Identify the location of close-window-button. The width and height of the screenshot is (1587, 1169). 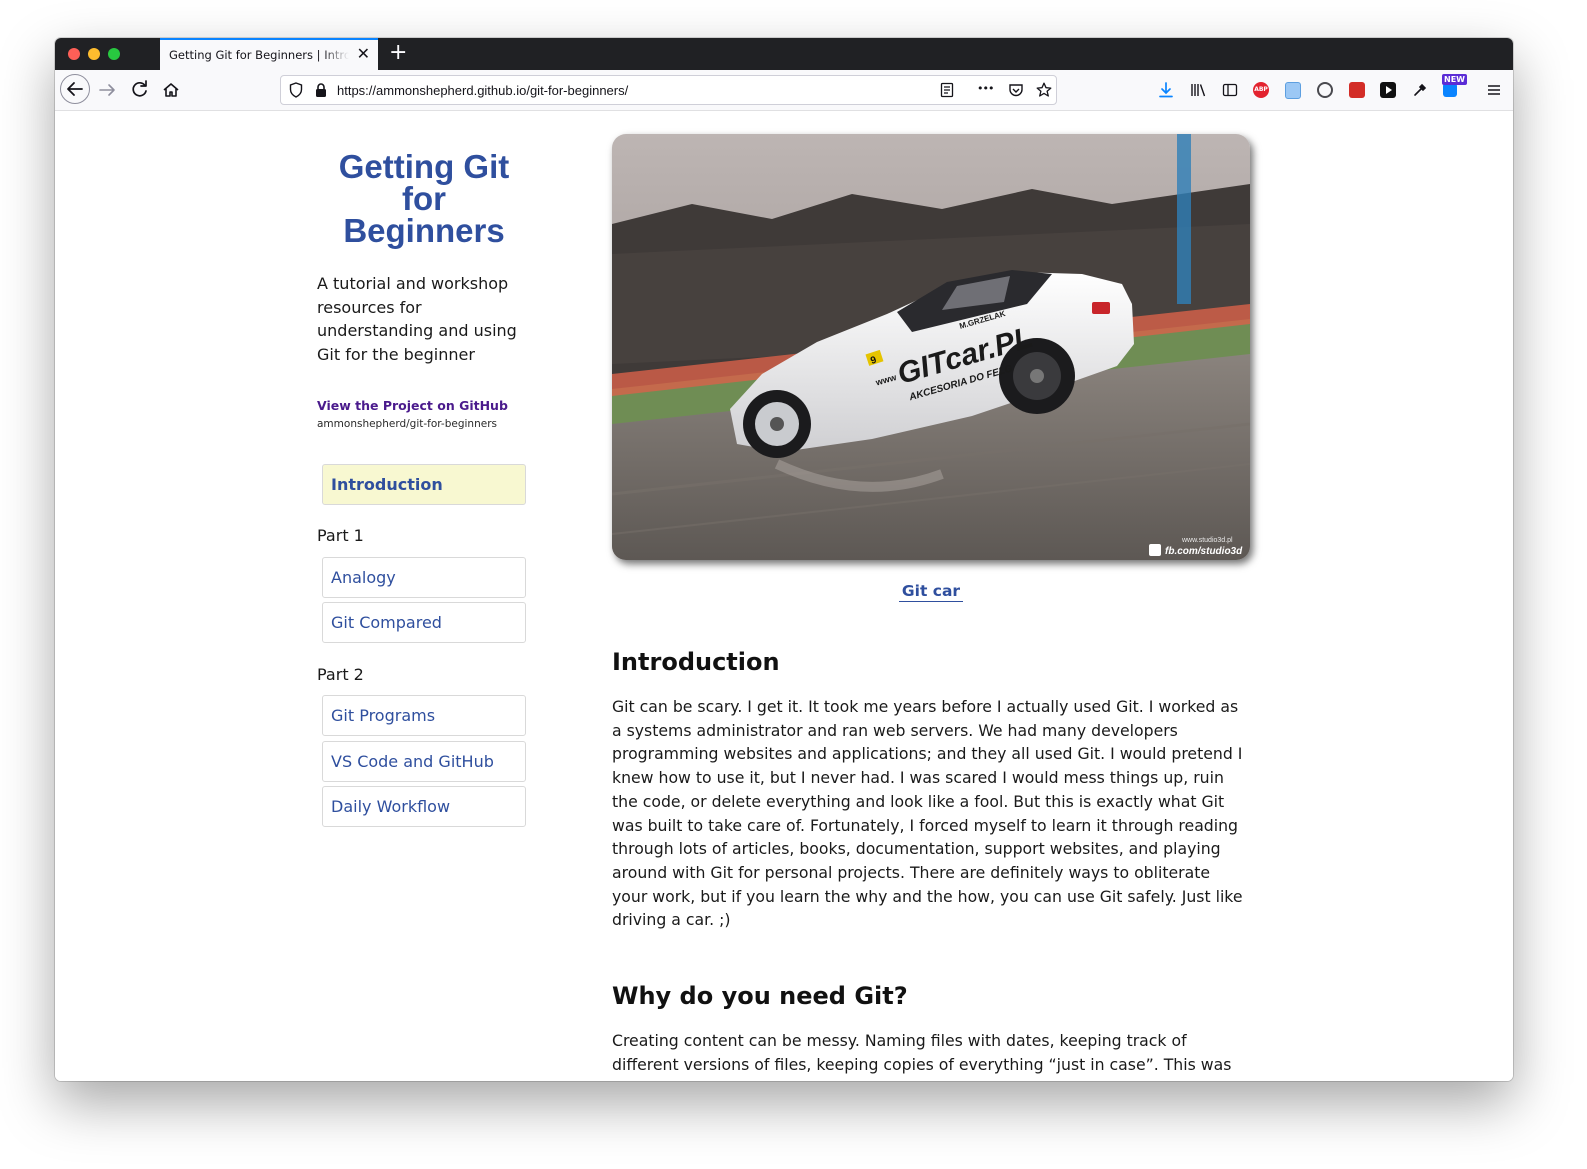
(74, 54).